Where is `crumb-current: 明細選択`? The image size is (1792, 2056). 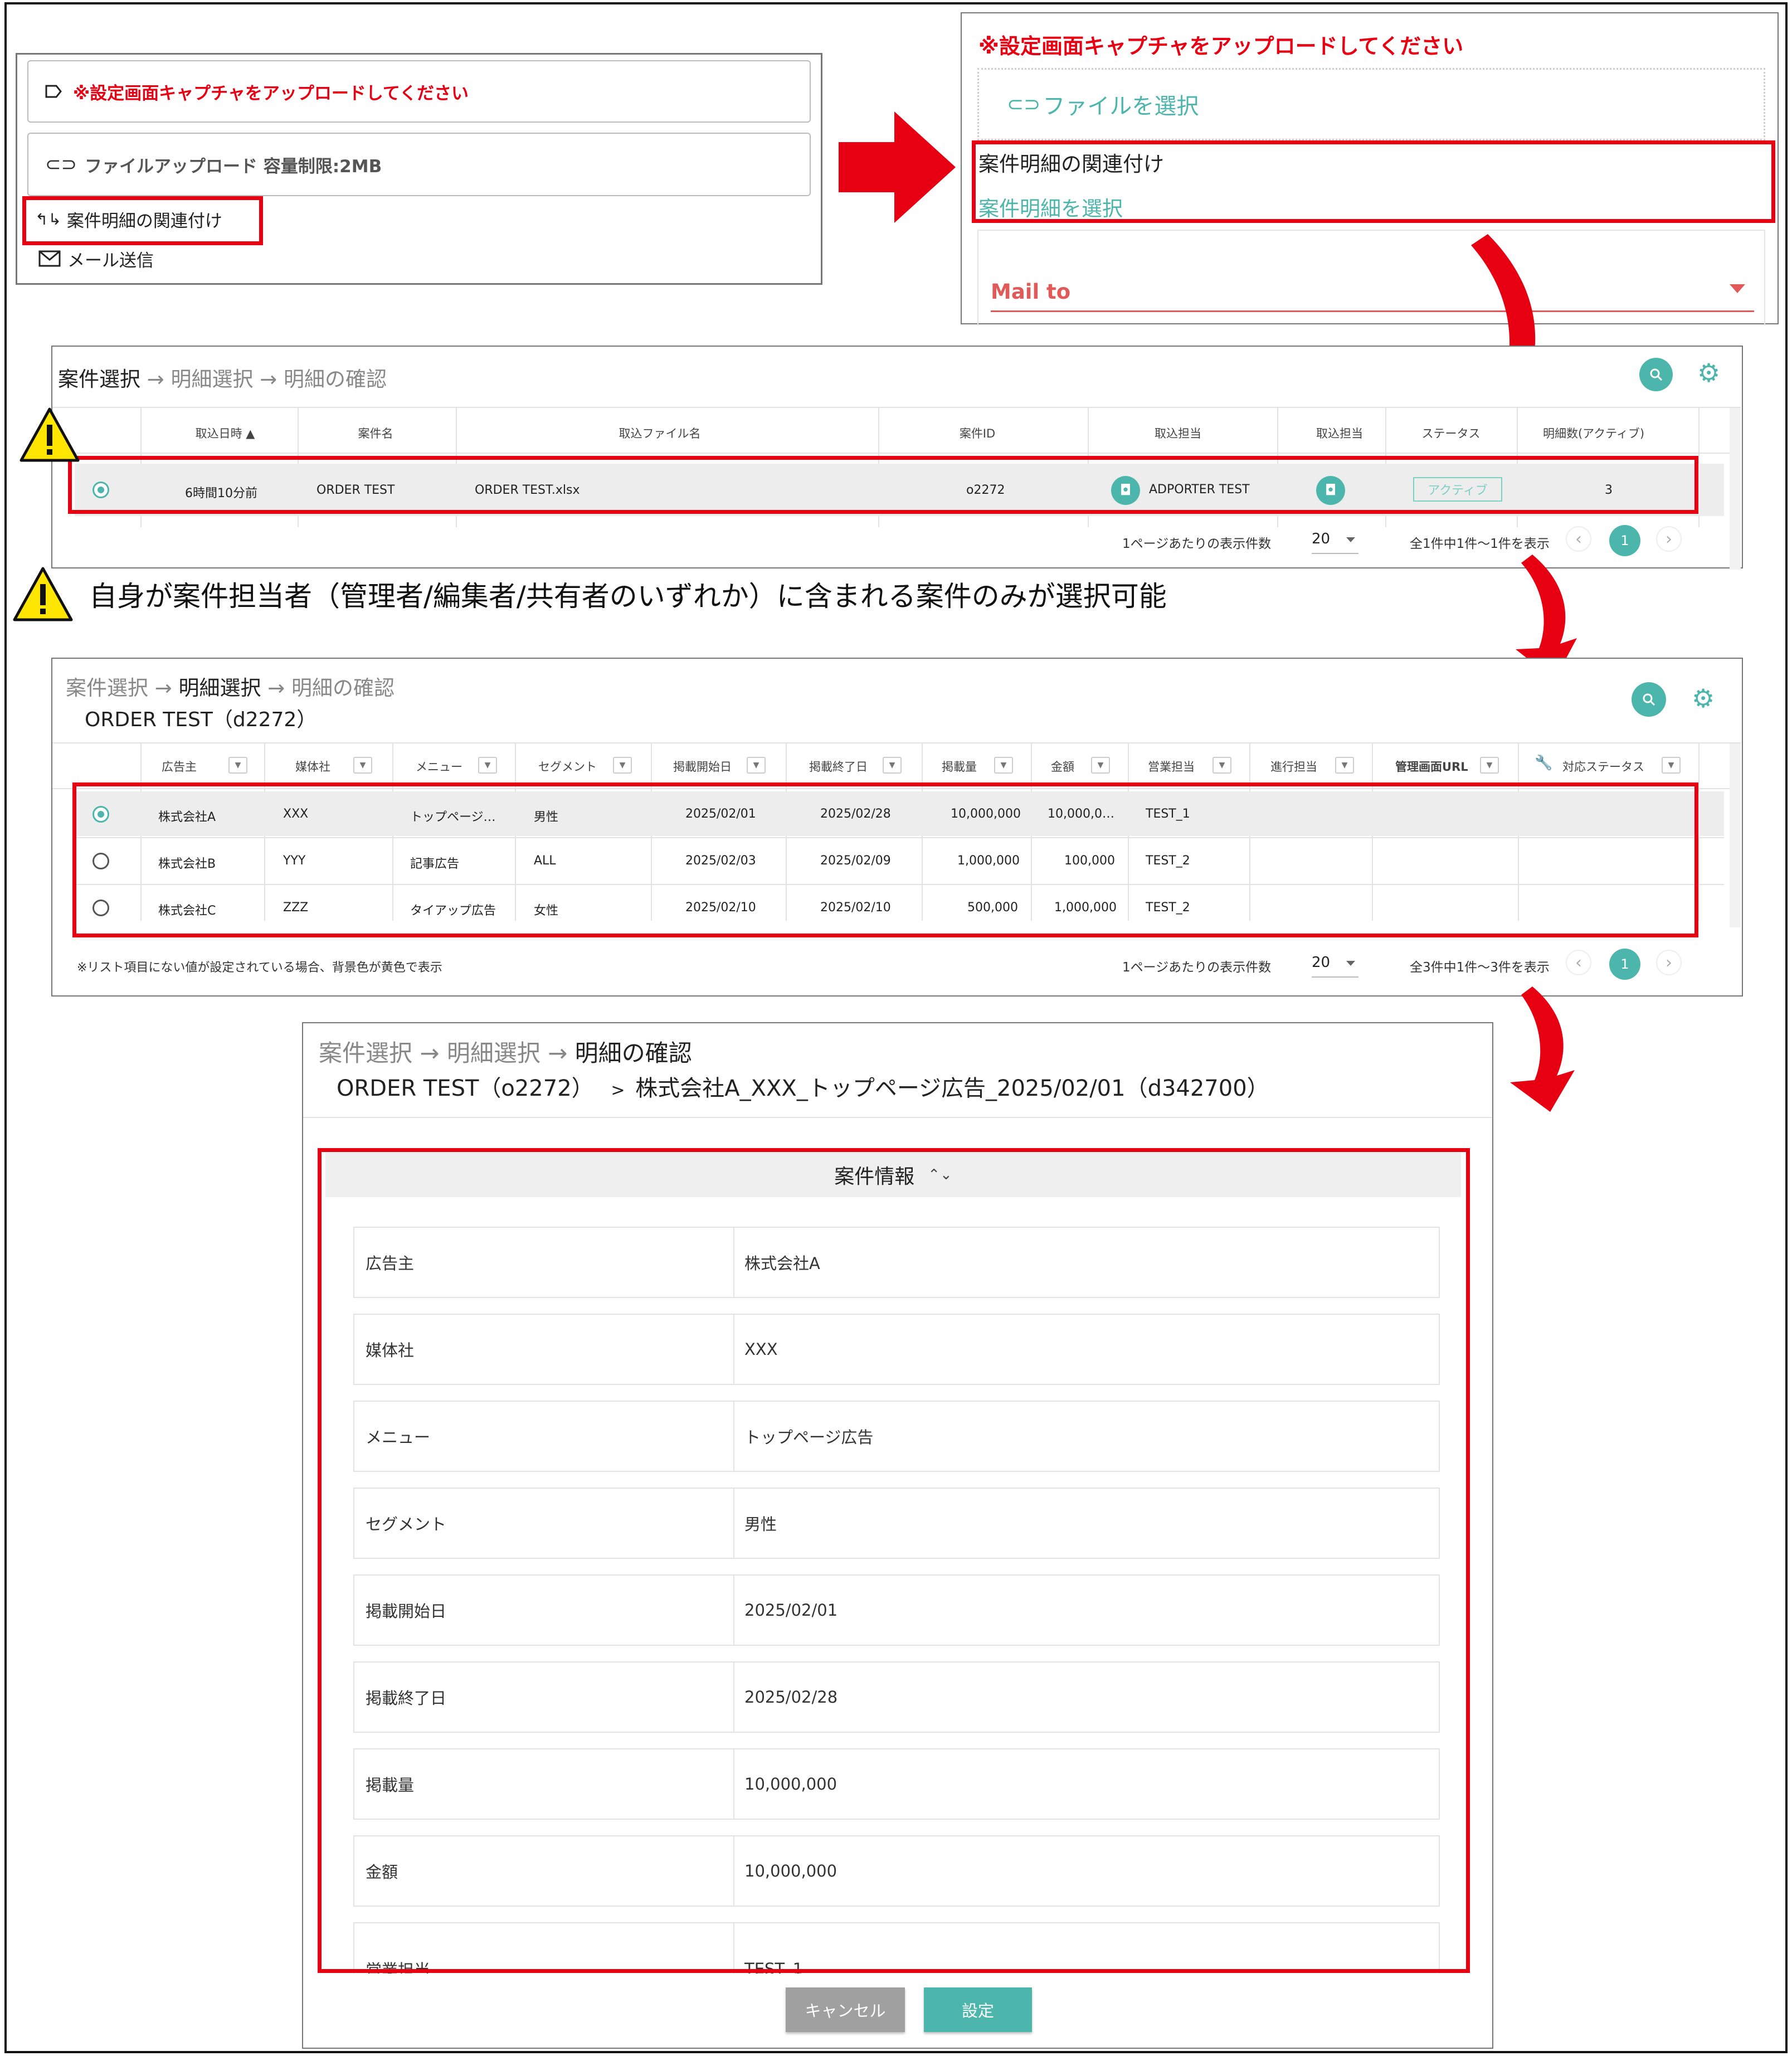 crumb-current: 明細選択 is located at coordinates (220, 688).